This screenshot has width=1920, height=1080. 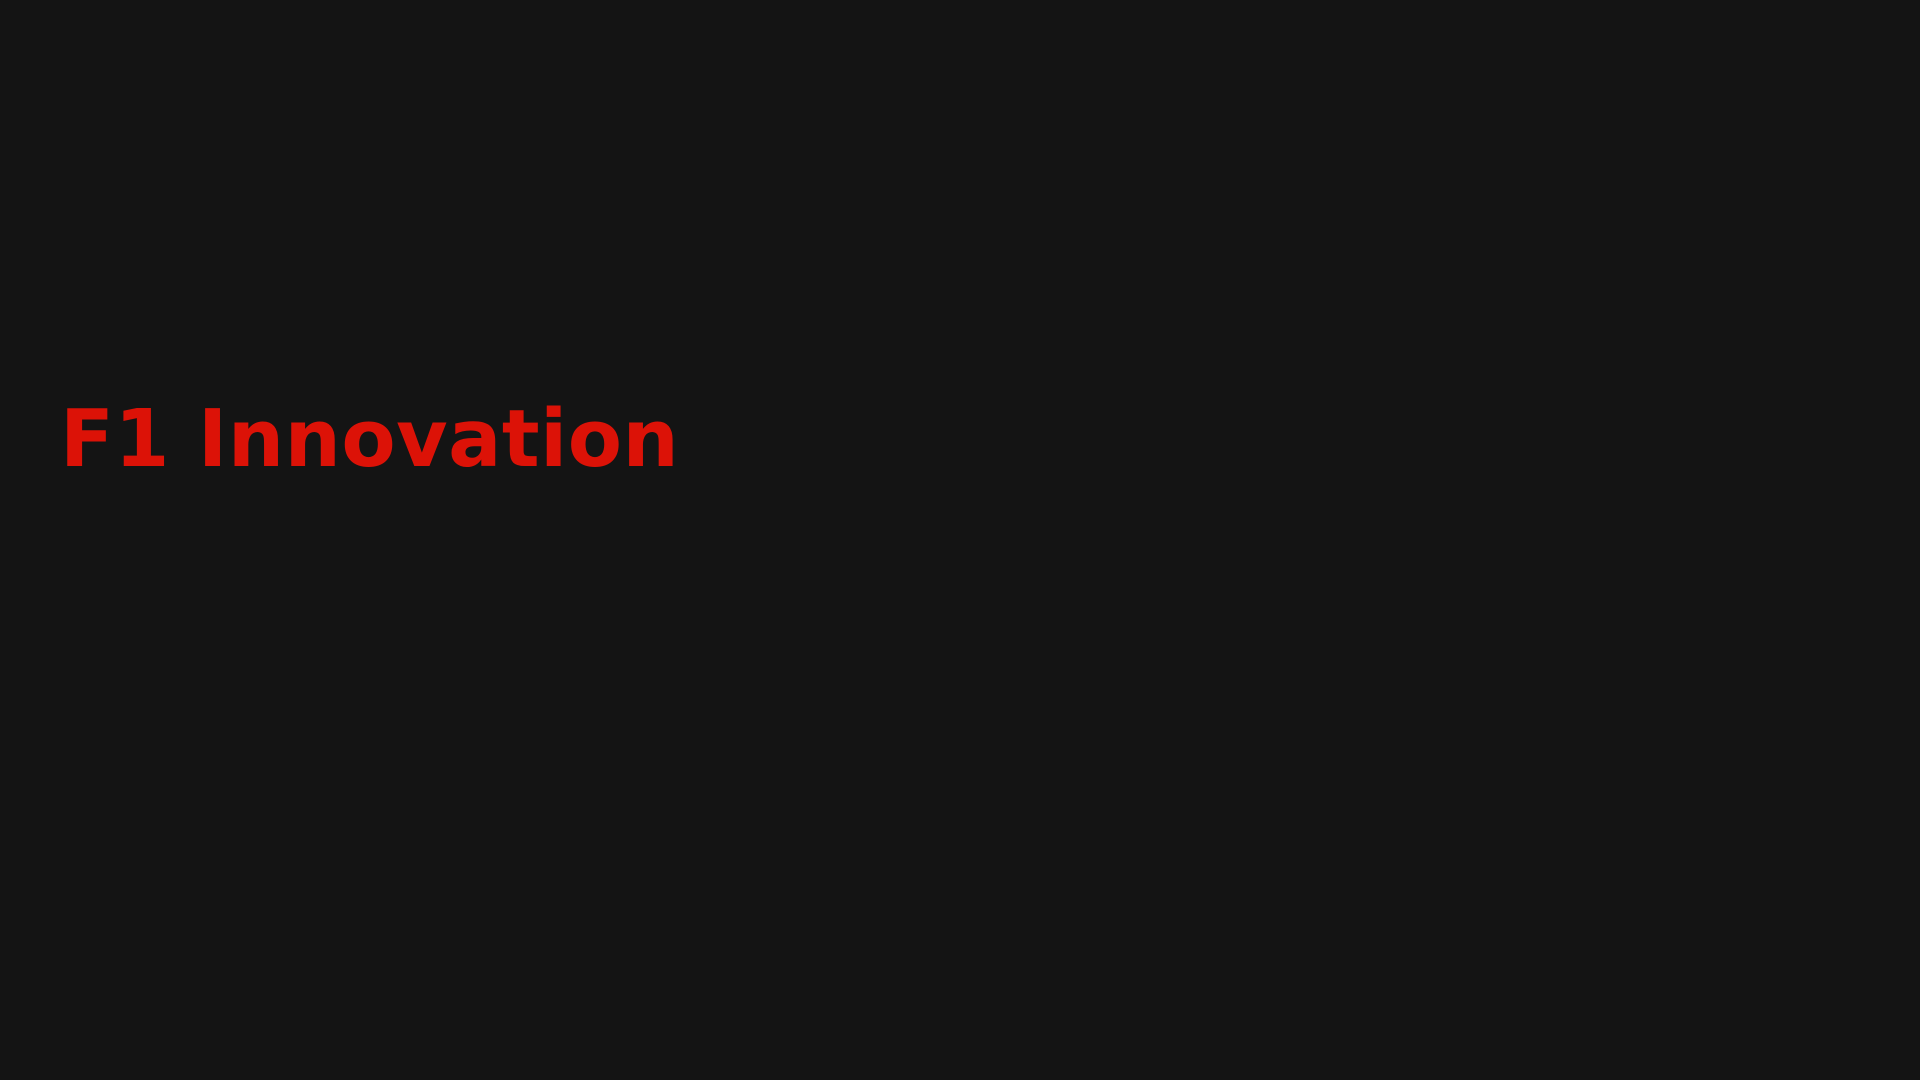 I want to click on slide-title: F1 Innovation, so click(x=370, y=439).